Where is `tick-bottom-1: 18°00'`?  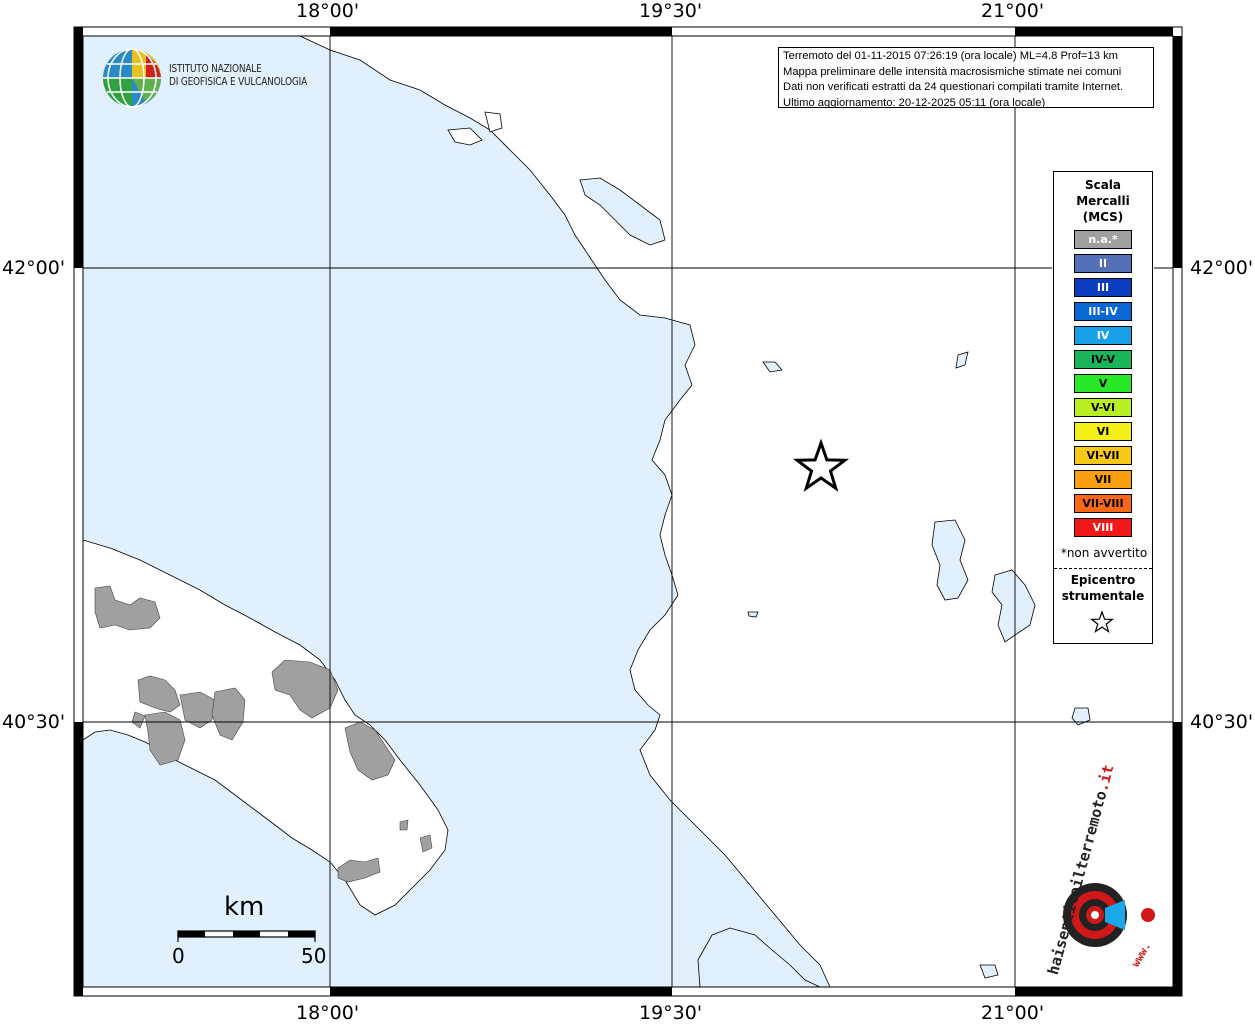
tick-bottom-1: 18°00' is located at coordinates (328, 1013).